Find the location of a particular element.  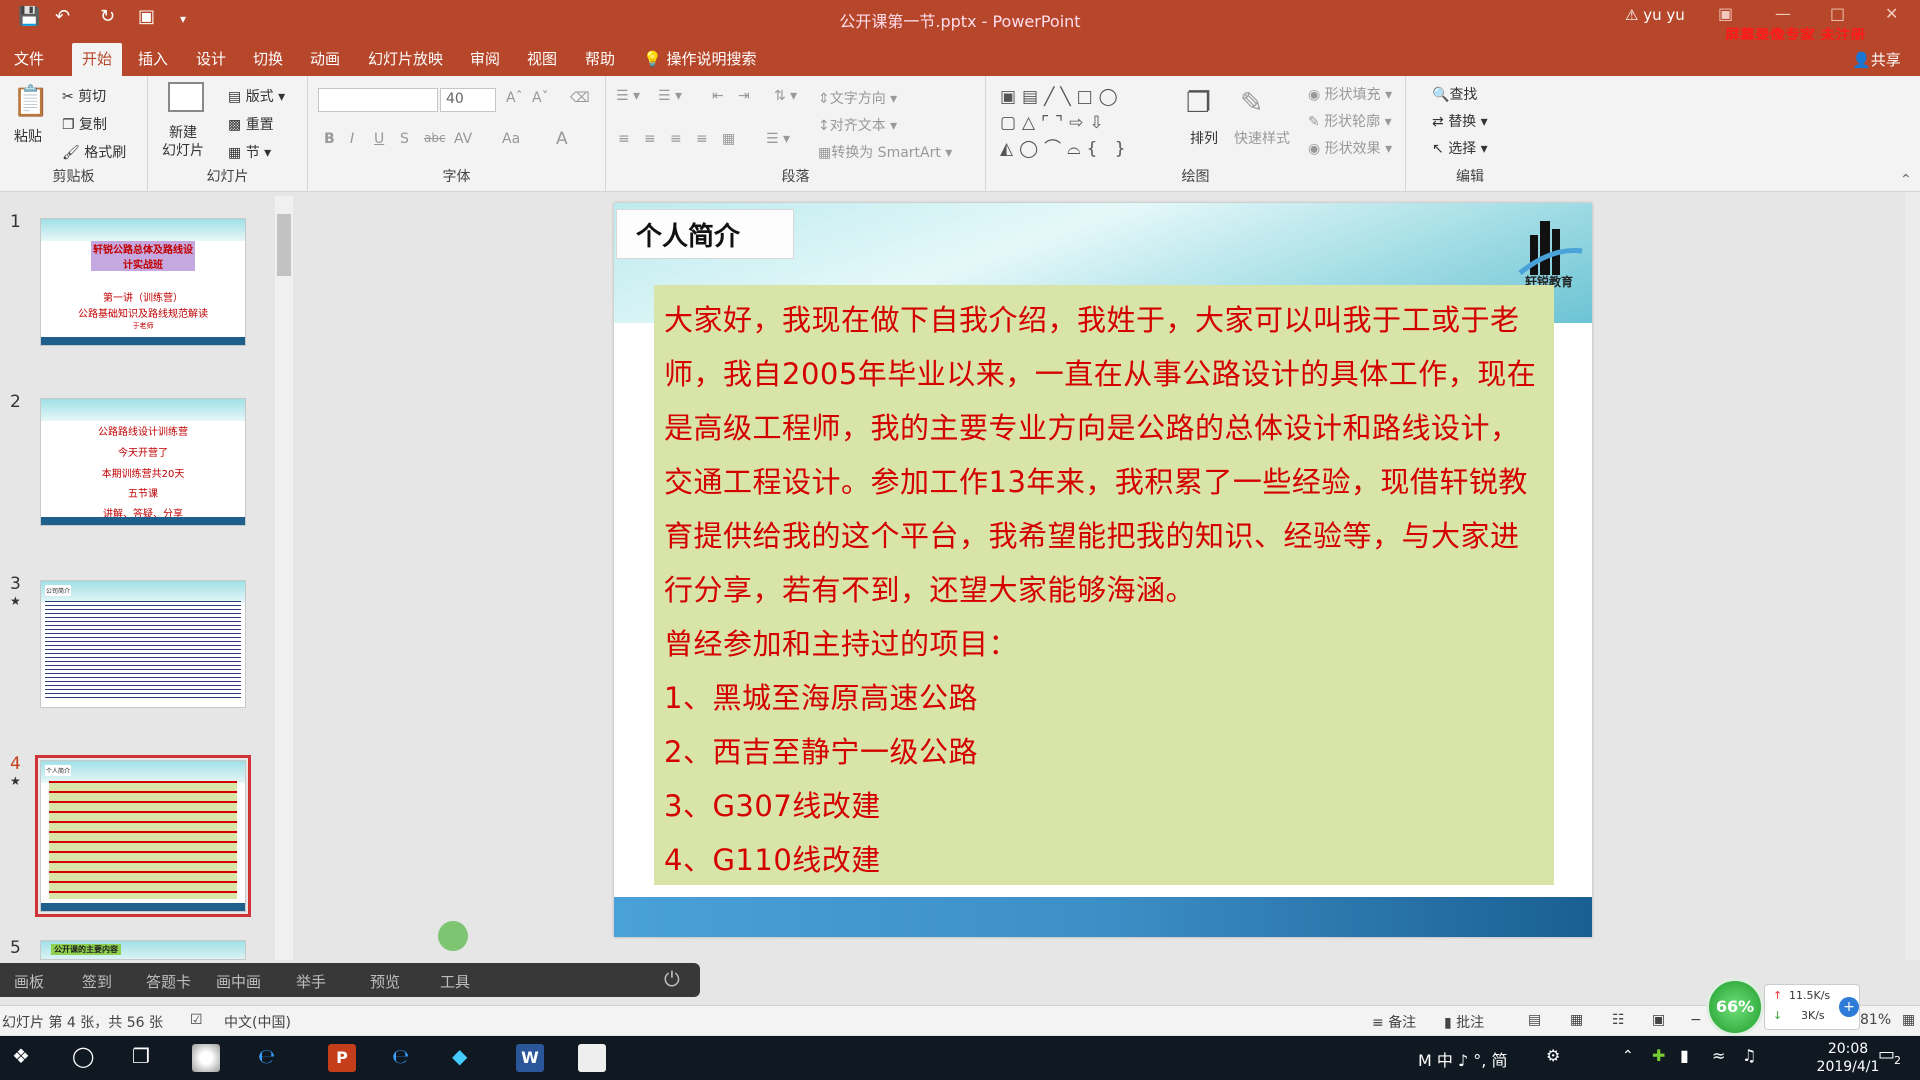

battery-icon: ▮ is located at coordinates (1684, 1055).